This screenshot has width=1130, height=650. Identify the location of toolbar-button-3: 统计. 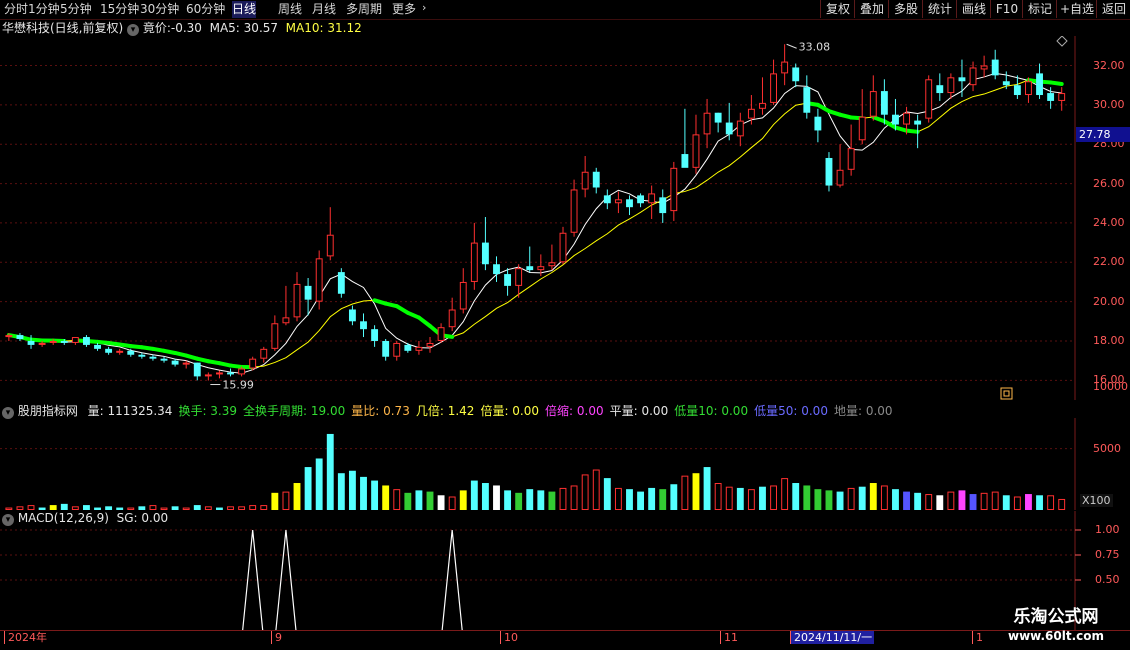
(939, 9).